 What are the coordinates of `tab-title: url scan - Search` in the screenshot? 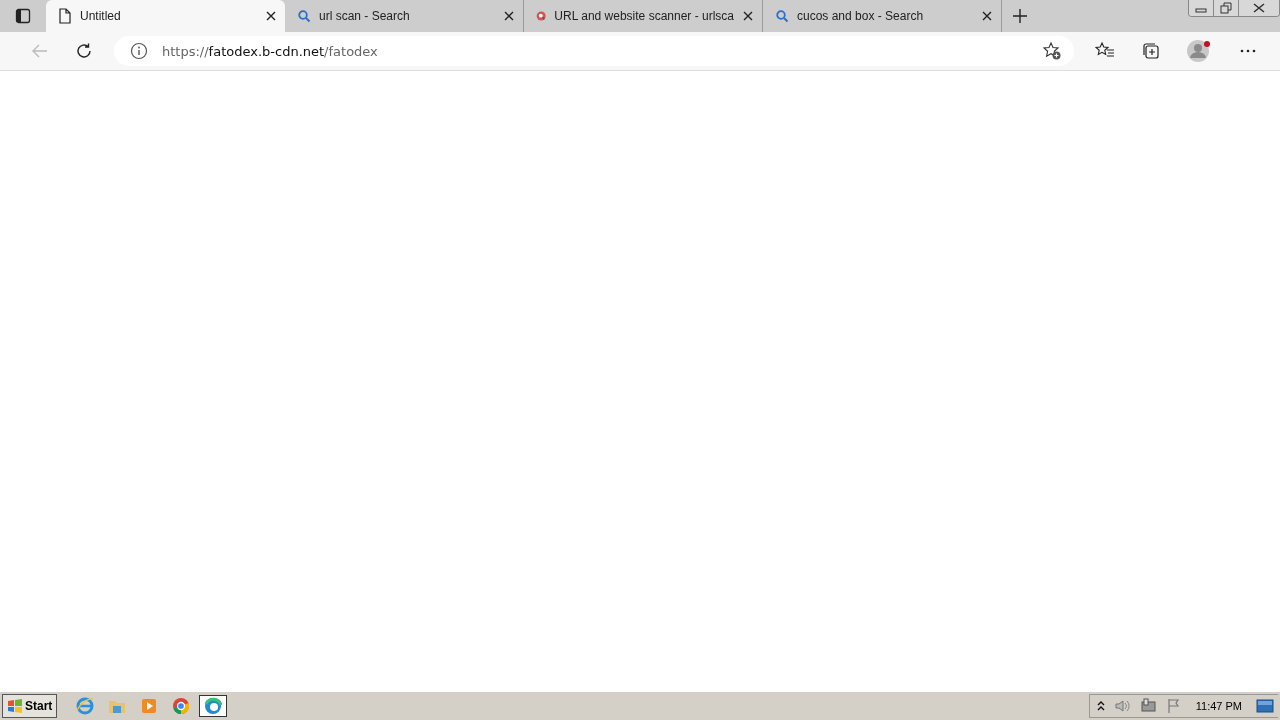 It's located at (365, 16).